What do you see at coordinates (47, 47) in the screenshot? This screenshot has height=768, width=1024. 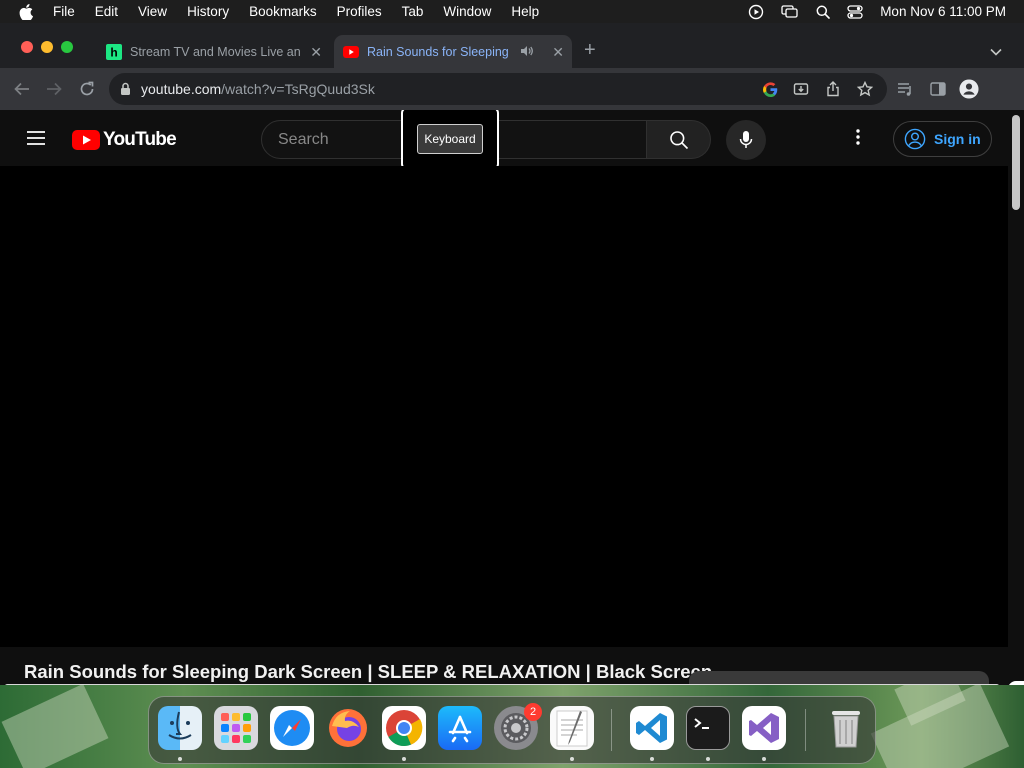 I see `minimize-window-button` at bounding box center [47, 47].